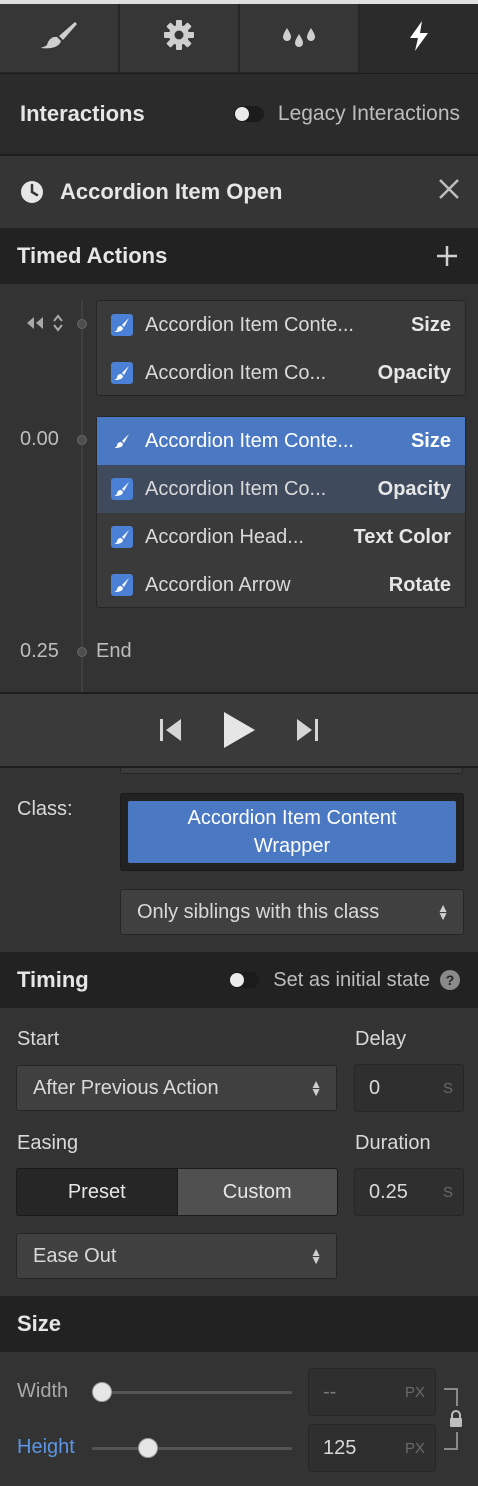  What do you see at coordinates (171, 191) in the screenshot?
I see `trigger-title: Accordion Item Open` at bounding box center [171, 191].